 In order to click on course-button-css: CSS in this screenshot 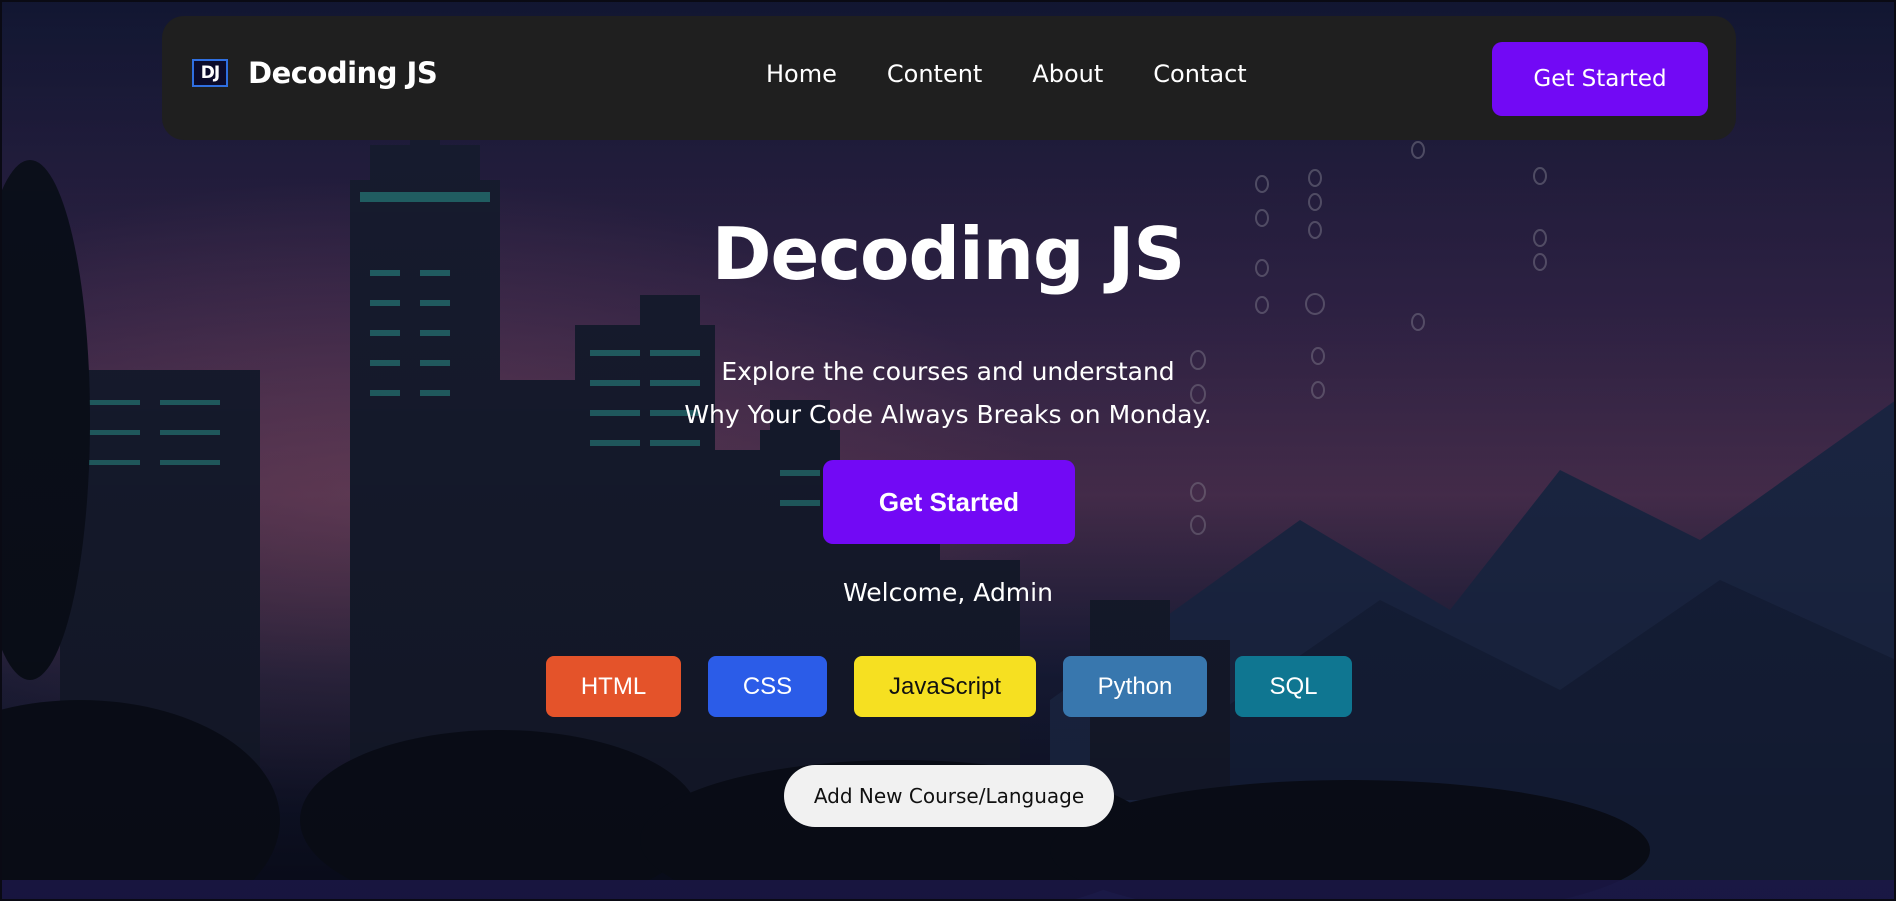, I will do `click(767, 686)`.